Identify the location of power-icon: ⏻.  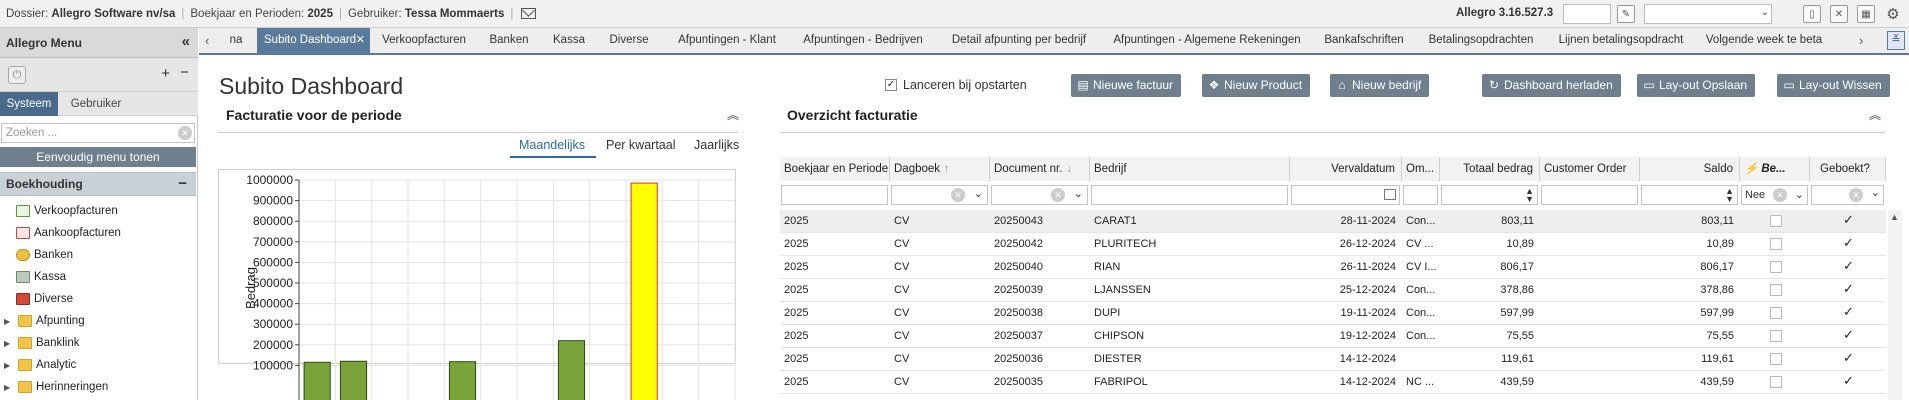
(17, 75).